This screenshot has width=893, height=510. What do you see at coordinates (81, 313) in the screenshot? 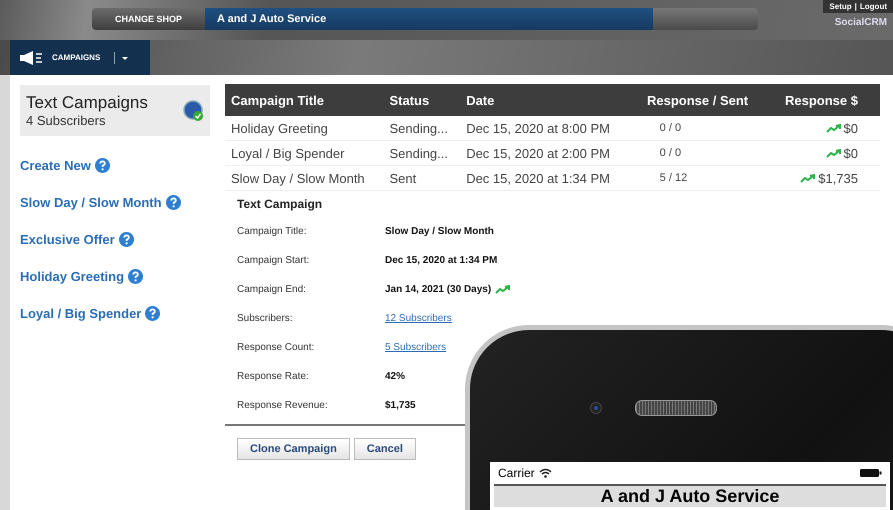
I see `sidebar-link: Loyal / Big Spender` at bounding box center [81, 313].